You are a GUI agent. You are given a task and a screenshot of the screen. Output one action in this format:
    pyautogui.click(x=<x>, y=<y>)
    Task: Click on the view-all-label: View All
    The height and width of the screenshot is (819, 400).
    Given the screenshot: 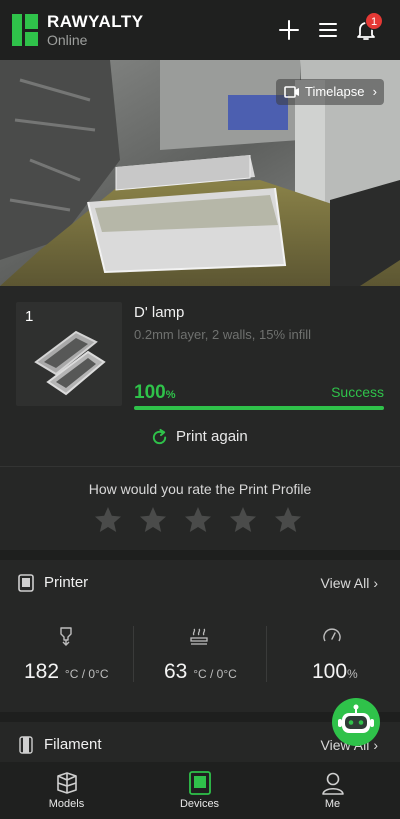 What is the action you would take?
    pyautogui.click(x=345, y=583)
    